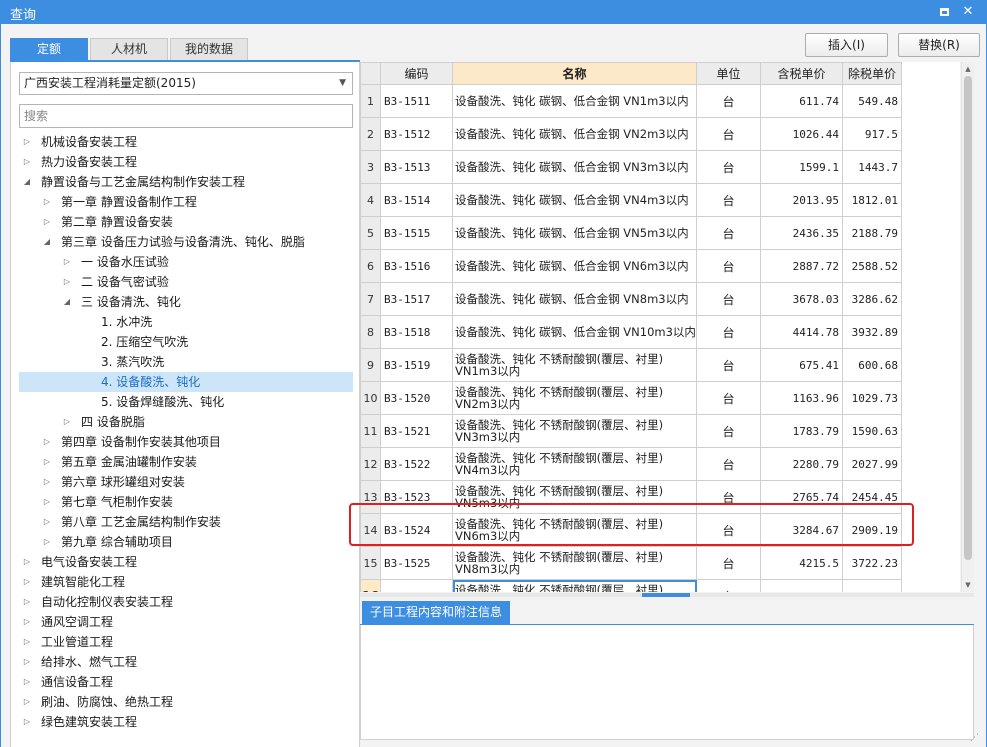  What do you see at coordinates (574, 585) in the screenshot?
I see `cell-name: 设备酸洗、钝化 不锈耐酸钢(覆层、衬里) VN10m3以内` at bounding box center [574, 585].